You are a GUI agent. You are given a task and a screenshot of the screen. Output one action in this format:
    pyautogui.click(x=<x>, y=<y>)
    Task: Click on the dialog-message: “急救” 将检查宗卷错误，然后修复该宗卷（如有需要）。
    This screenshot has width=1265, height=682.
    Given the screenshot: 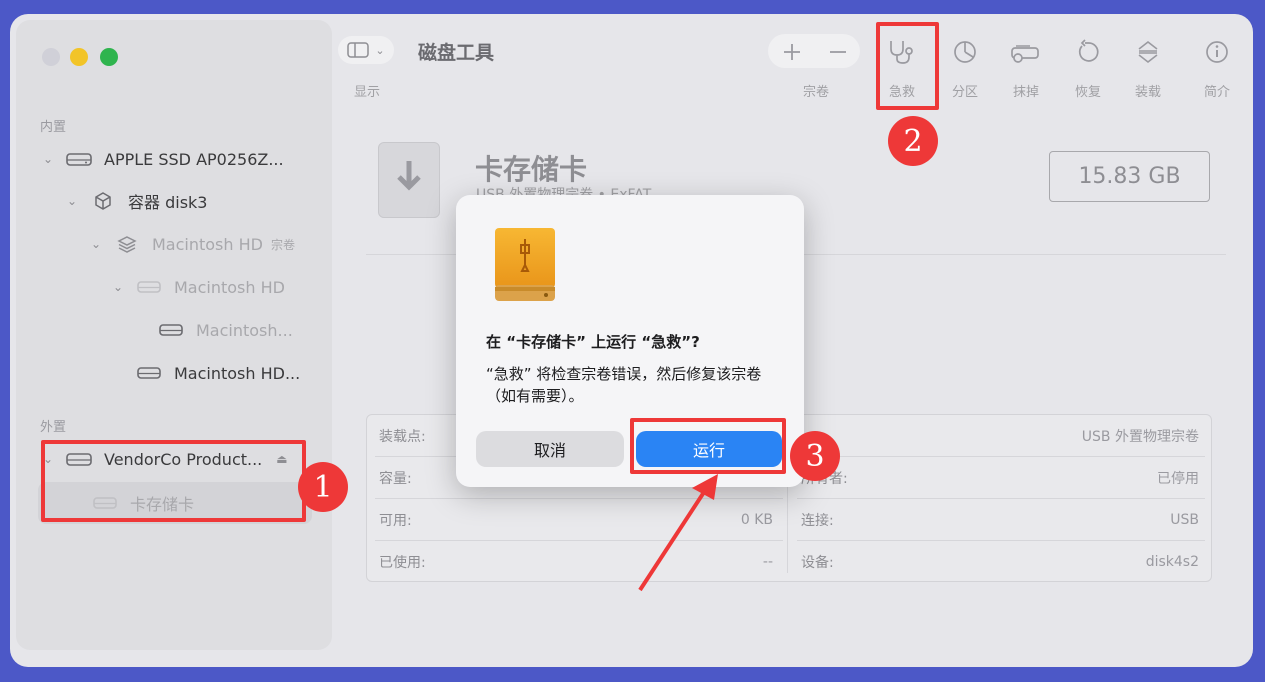 What is the action you would take?
    pyautogui.click(x=624, y=385)
    